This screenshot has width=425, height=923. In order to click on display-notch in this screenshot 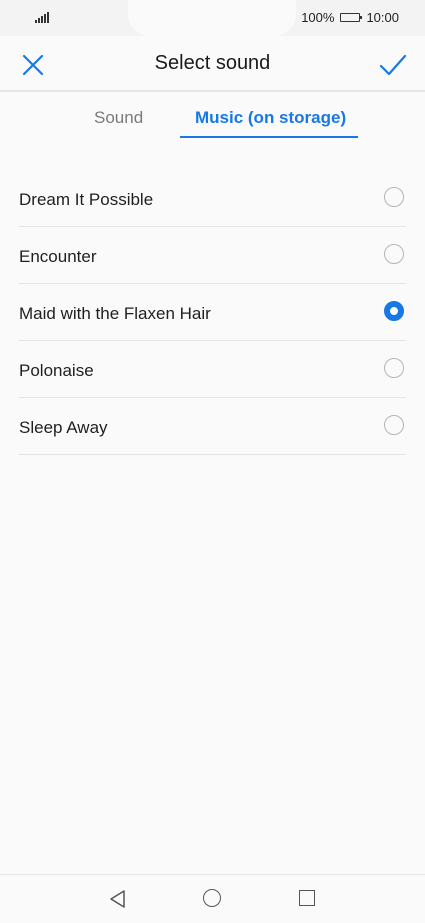, I will do `click(212, 18)`.